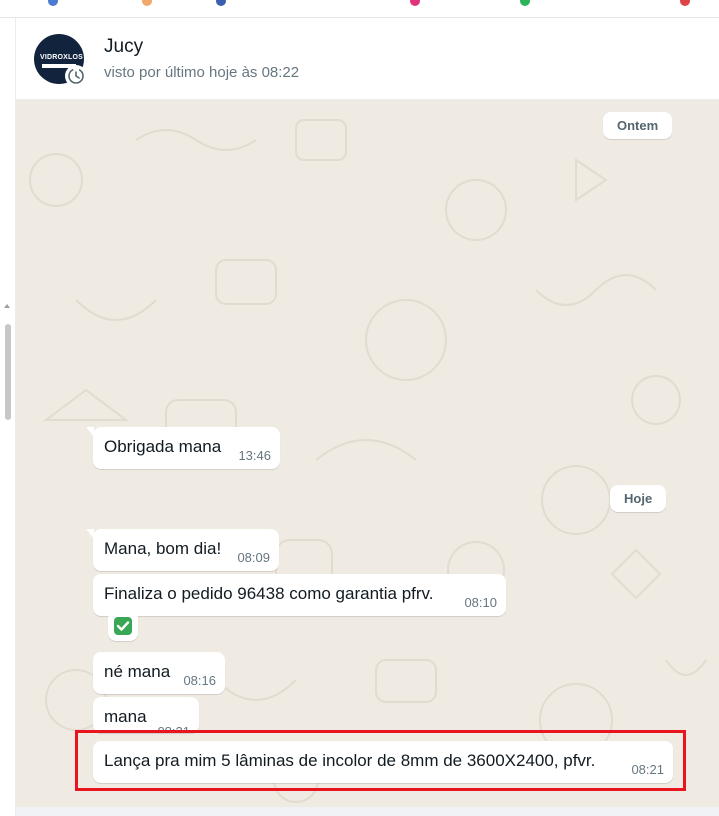  I want to click on reaction-badge, so click(123, 626).